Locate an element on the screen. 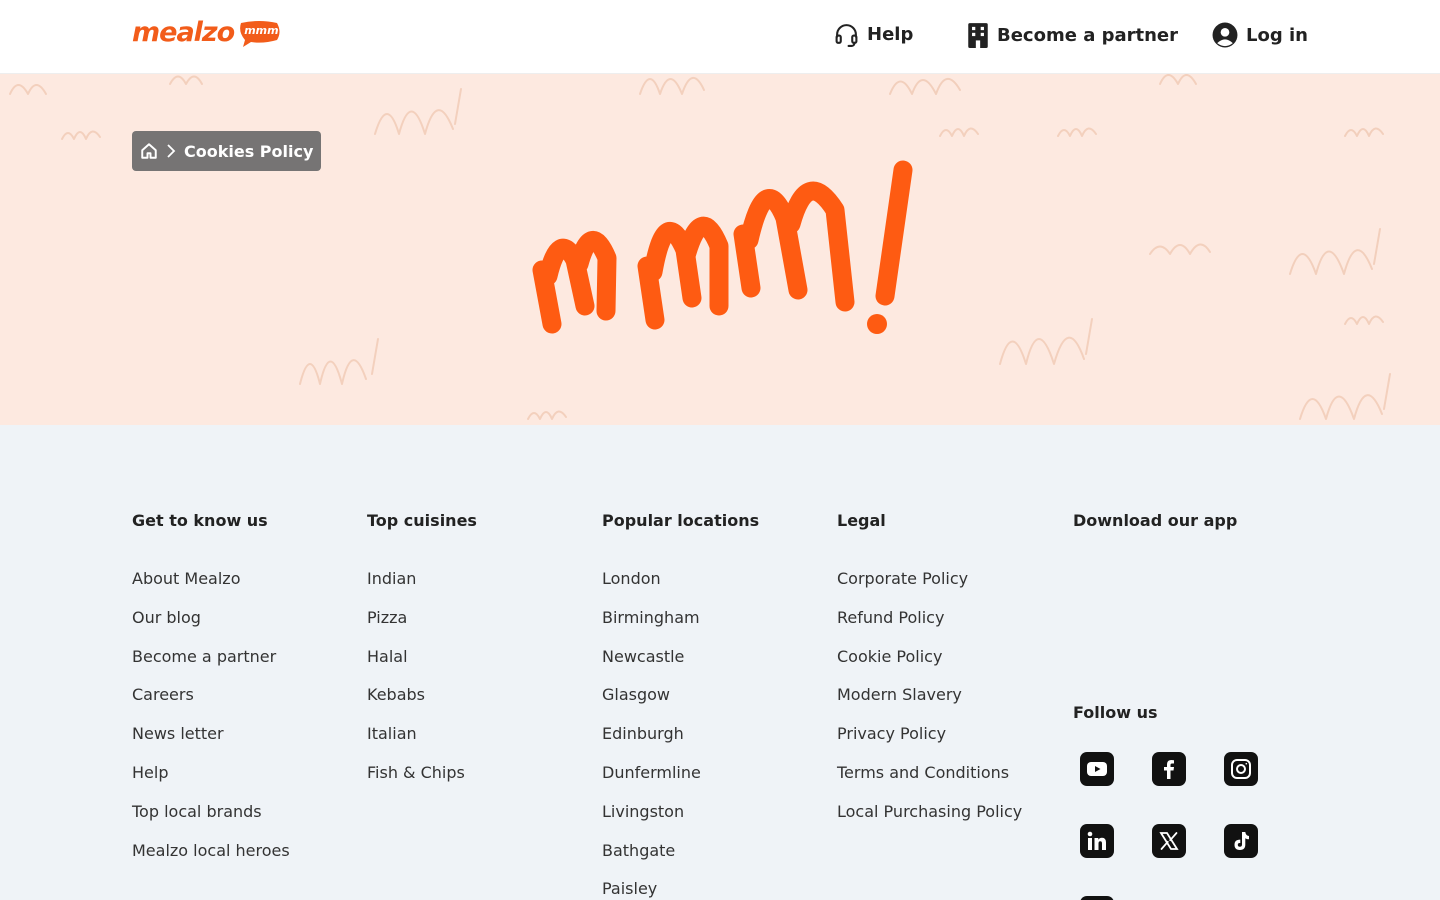 The height and width of the screenshot is (900, 1440). headset-icon is located at coordinates (846, 35).